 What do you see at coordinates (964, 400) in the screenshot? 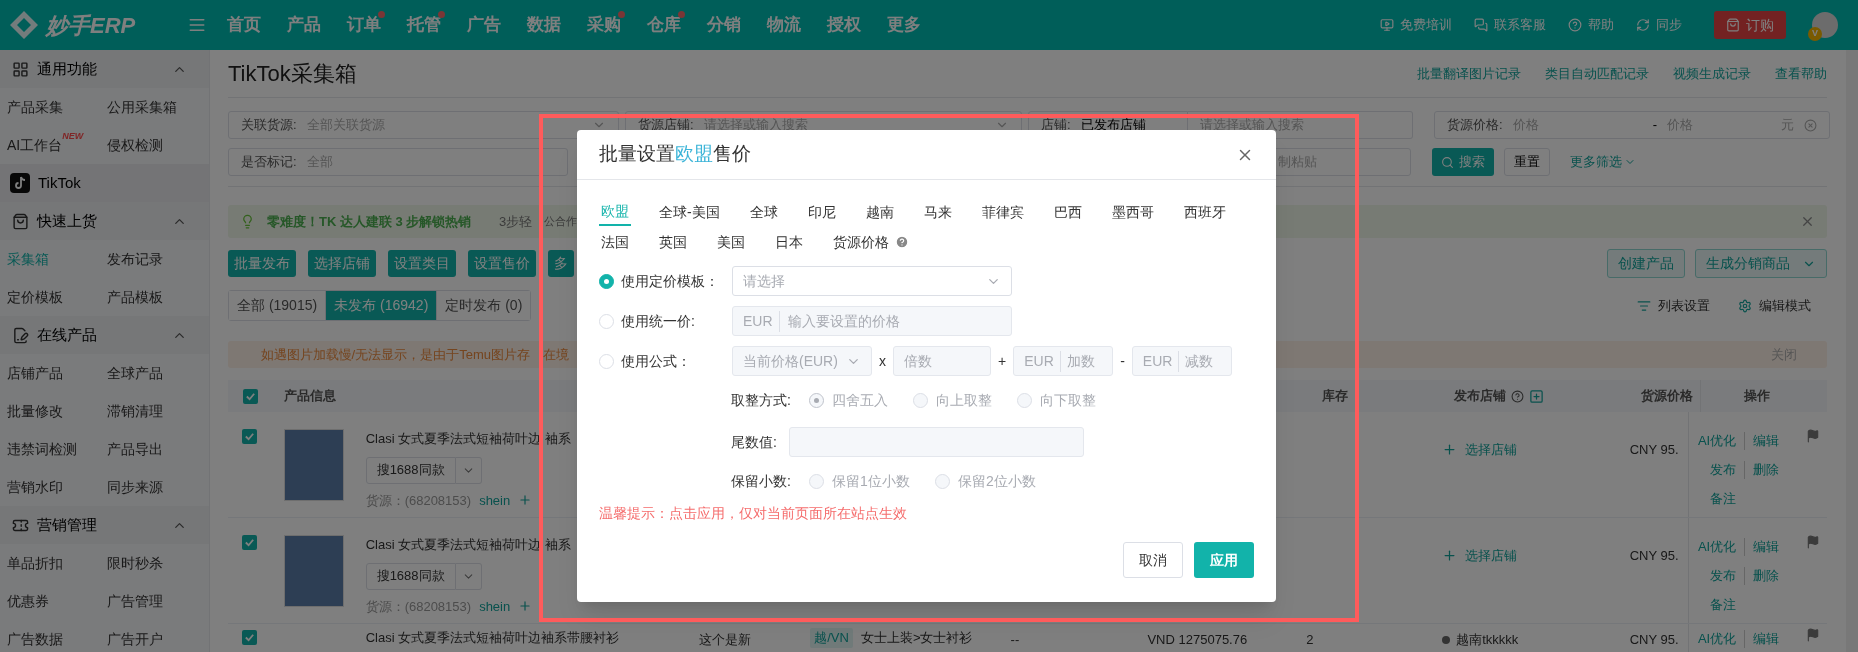
I see `option-label: 向上取整` at bounding box center [964, 400].